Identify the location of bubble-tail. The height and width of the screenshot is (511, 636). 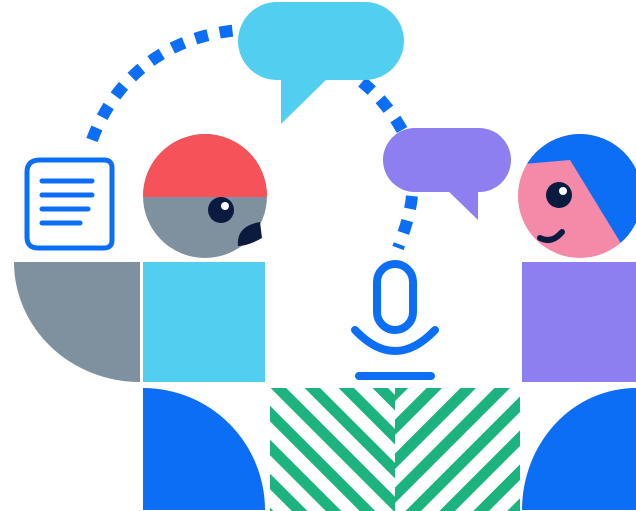
(305, 97).